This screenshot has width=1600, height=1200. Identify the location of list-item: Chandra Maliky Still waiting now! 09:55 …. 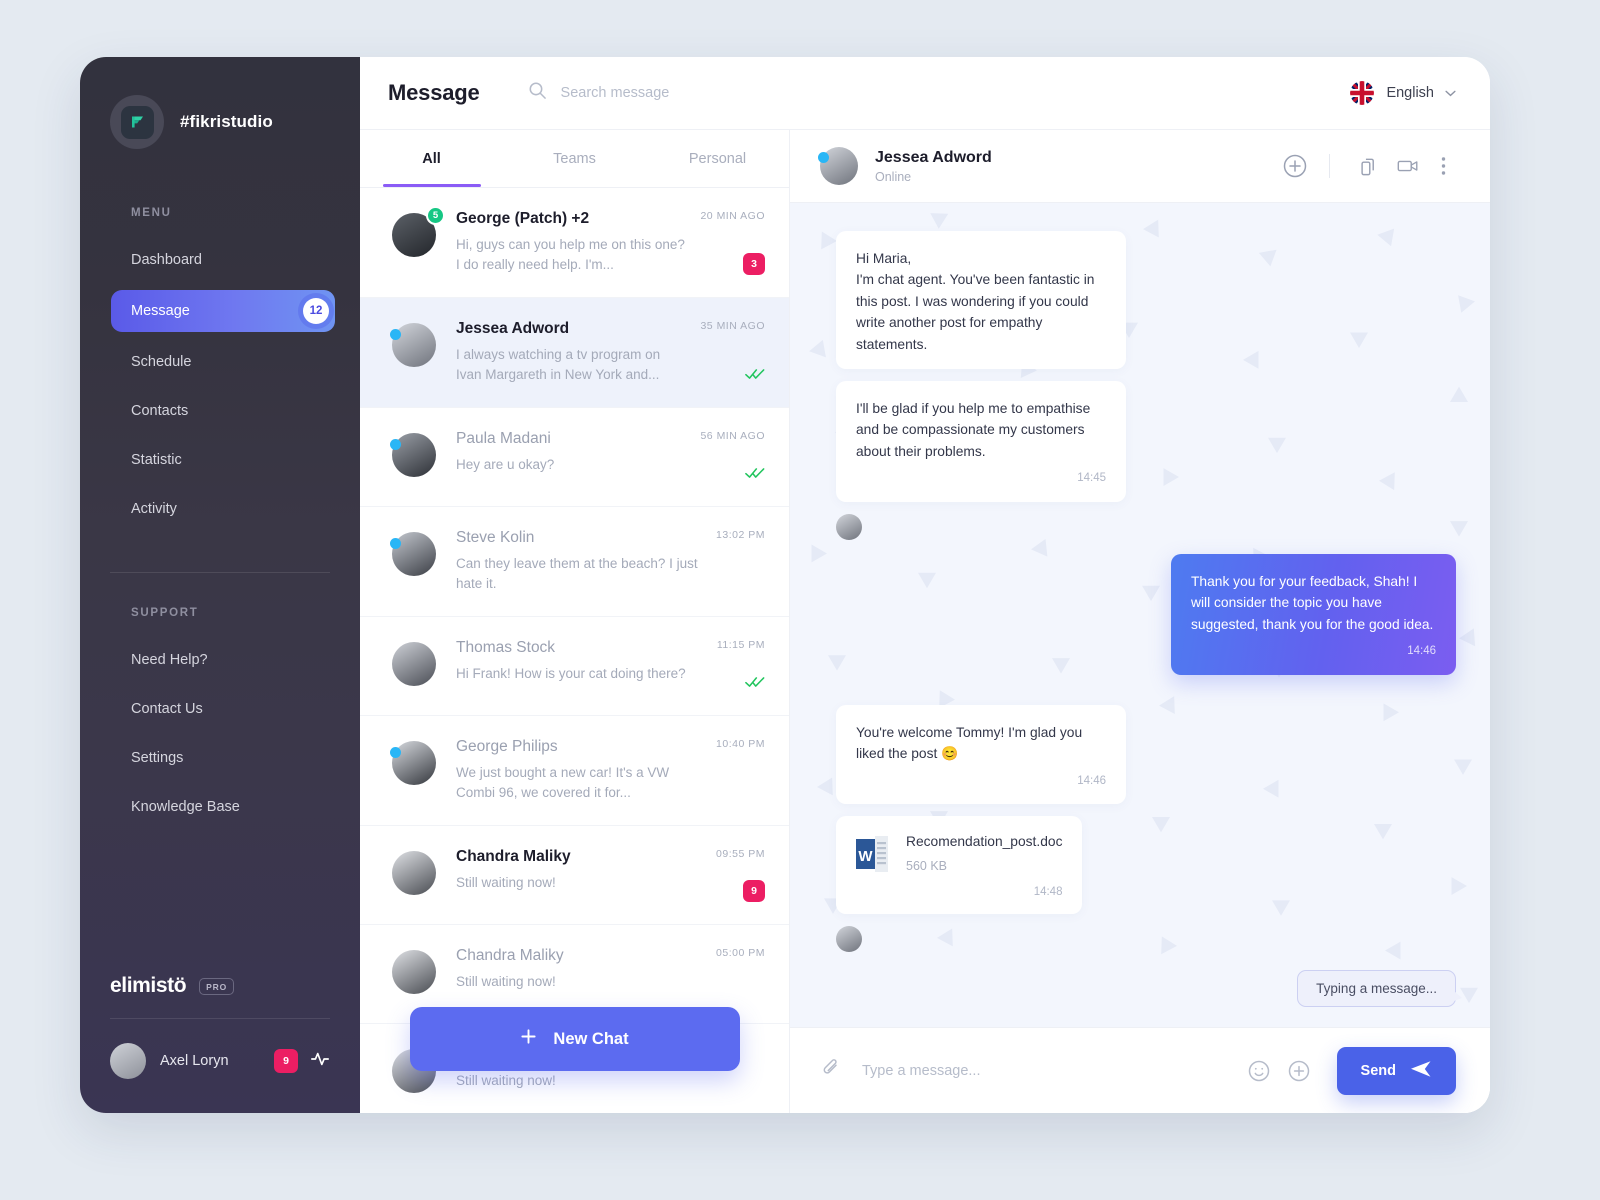
(574, 875).